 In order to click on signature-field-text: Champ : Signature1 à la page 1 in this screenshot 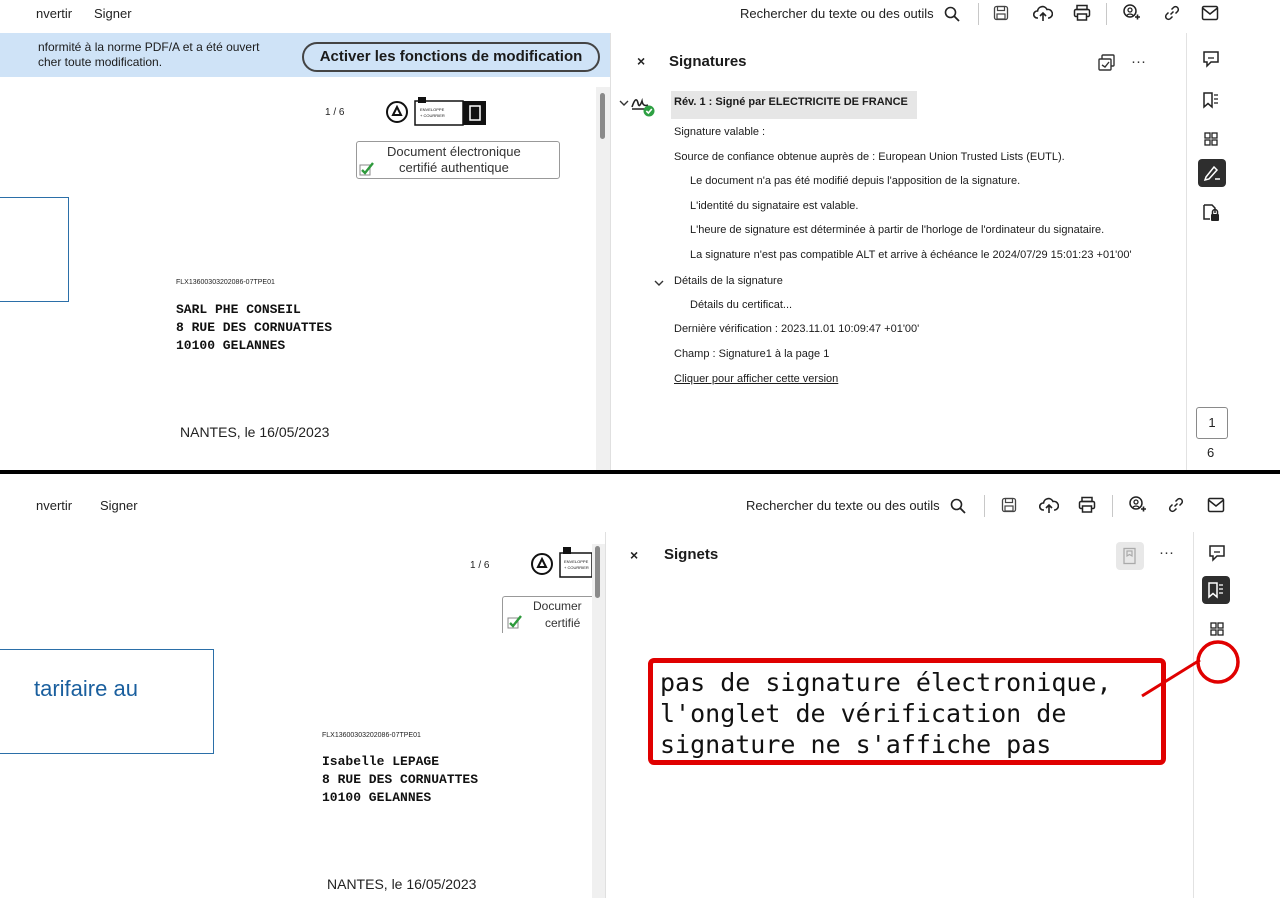, I will do `click(752, 354)`.